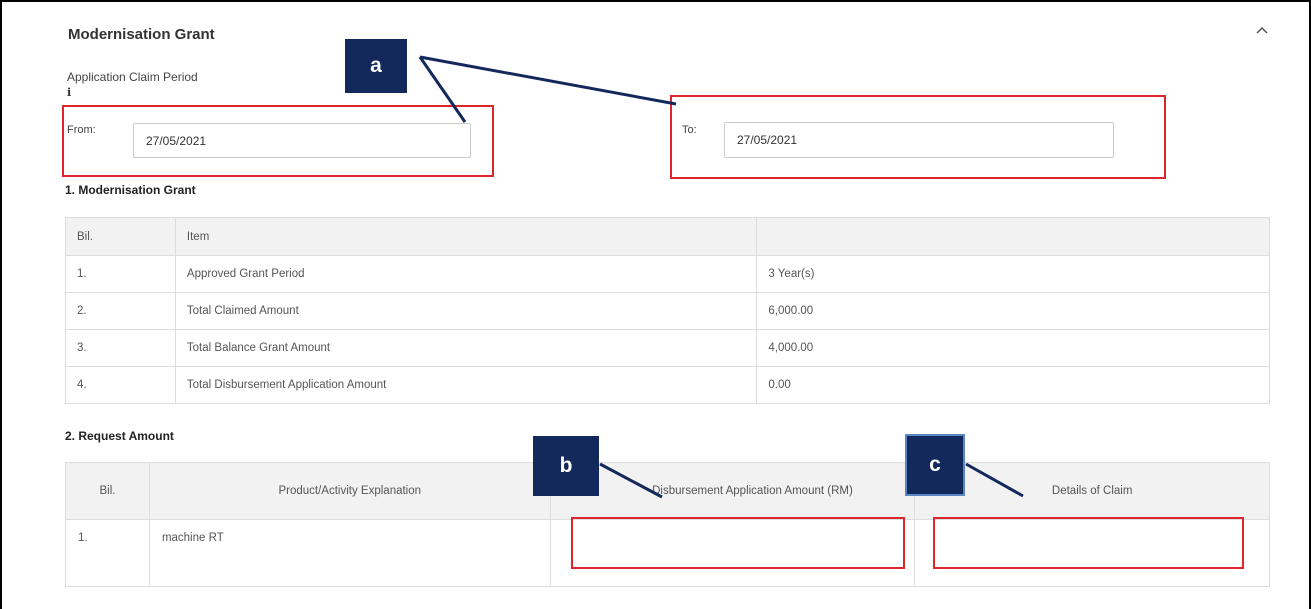 Image resolution: width=1311 pixels, height=609 pixels. What do you see at coordinates (566, 466) in the screenshot?
I see `callout-b: b` at bounding box center [566, 466].